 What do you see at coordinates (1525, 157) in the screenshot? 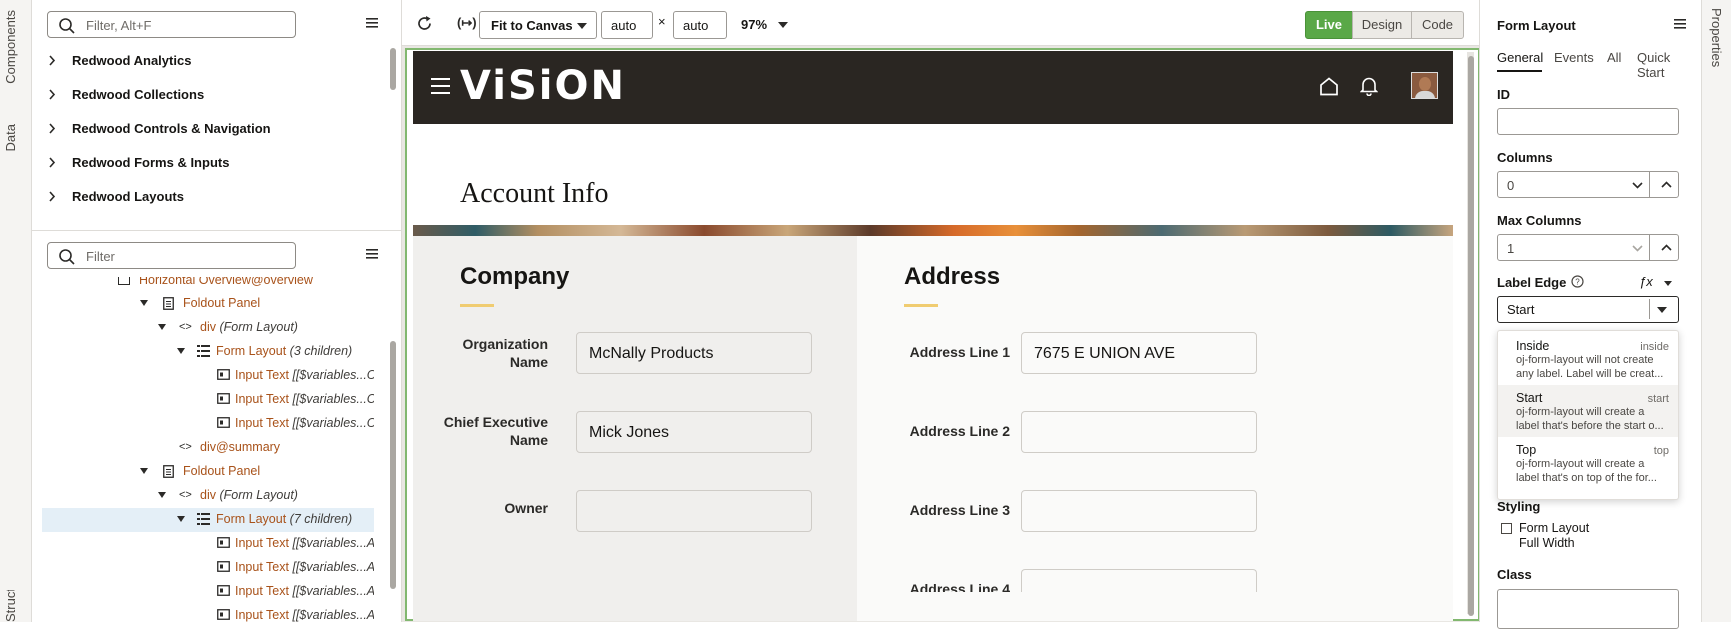
I see `columns-label: Columns` at bounding box center [1525, 157].